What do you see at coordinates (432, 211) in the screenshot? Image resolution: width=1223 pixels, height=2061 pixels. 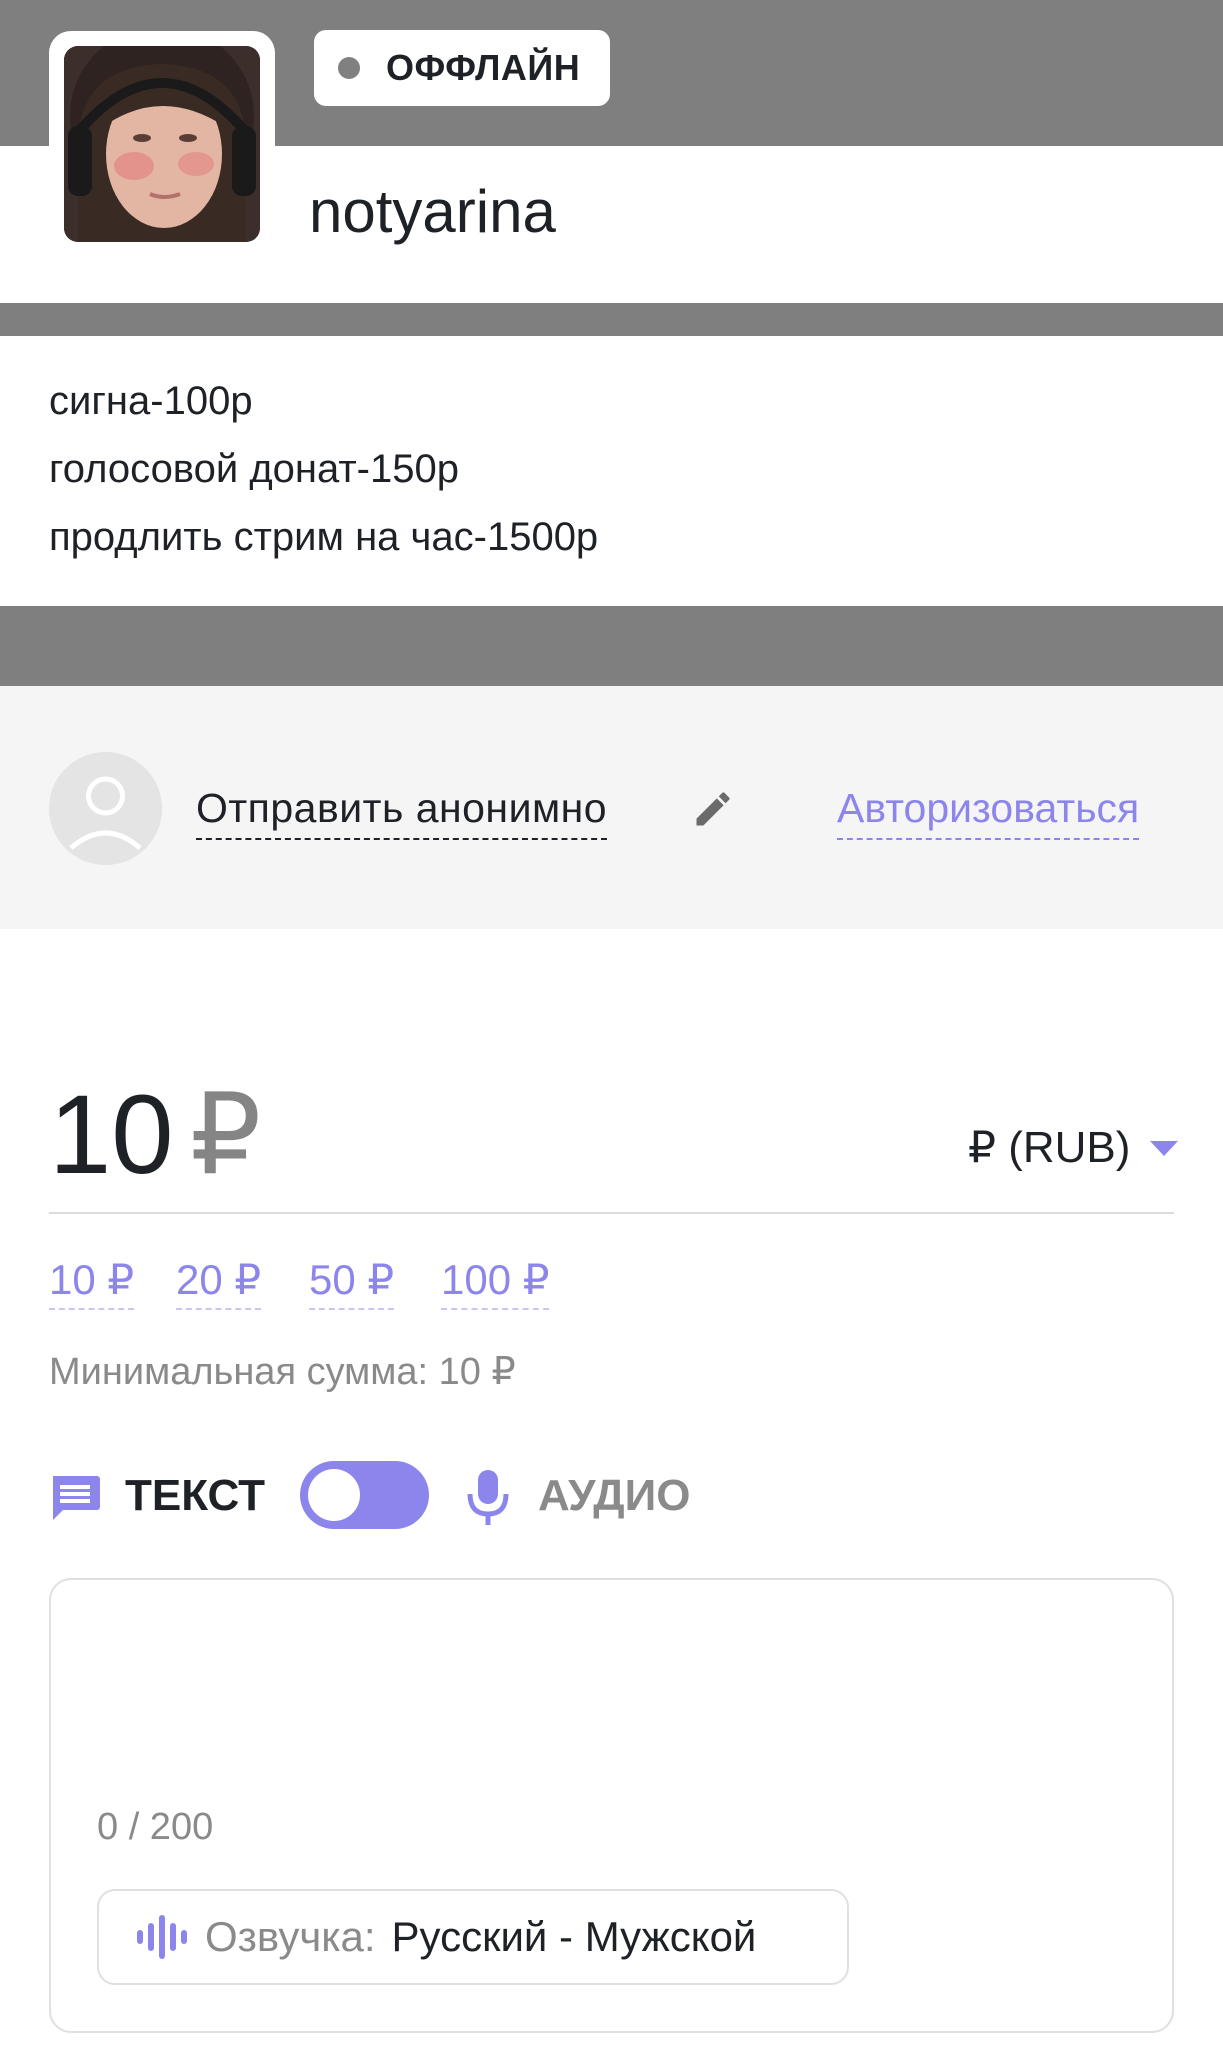 I see `streamer-name: notyarina` at bounding box center [432, 211].